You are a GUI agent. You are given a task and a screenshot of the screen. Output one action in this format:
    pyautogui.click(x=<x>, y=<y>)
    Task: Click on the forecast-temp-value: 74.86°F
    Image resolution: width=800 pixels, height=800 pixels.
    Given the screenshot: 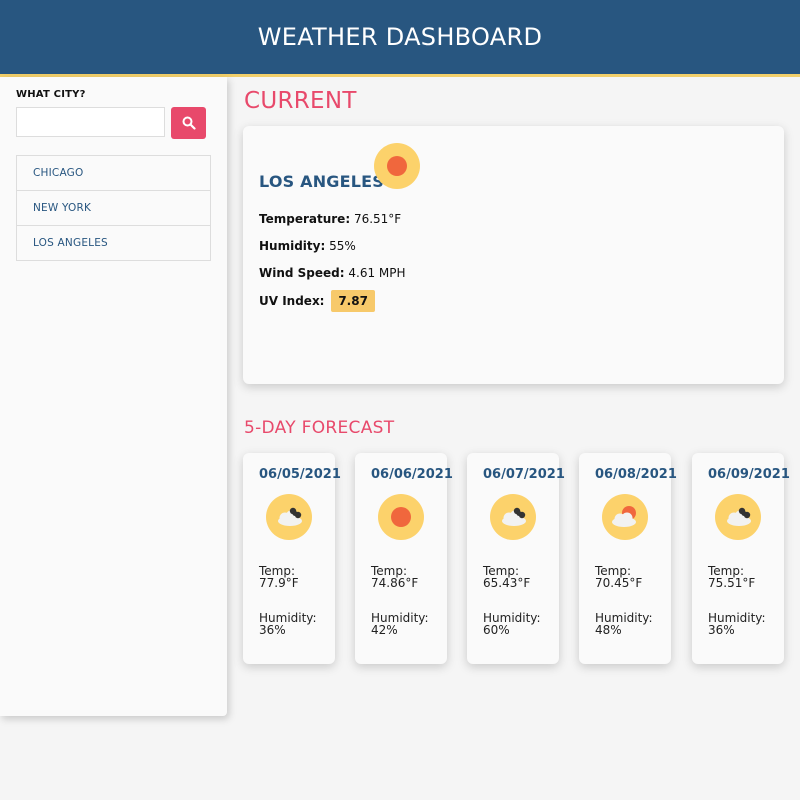 What is the action you would take?
    pyautogui.click(x=395, y=583)
    